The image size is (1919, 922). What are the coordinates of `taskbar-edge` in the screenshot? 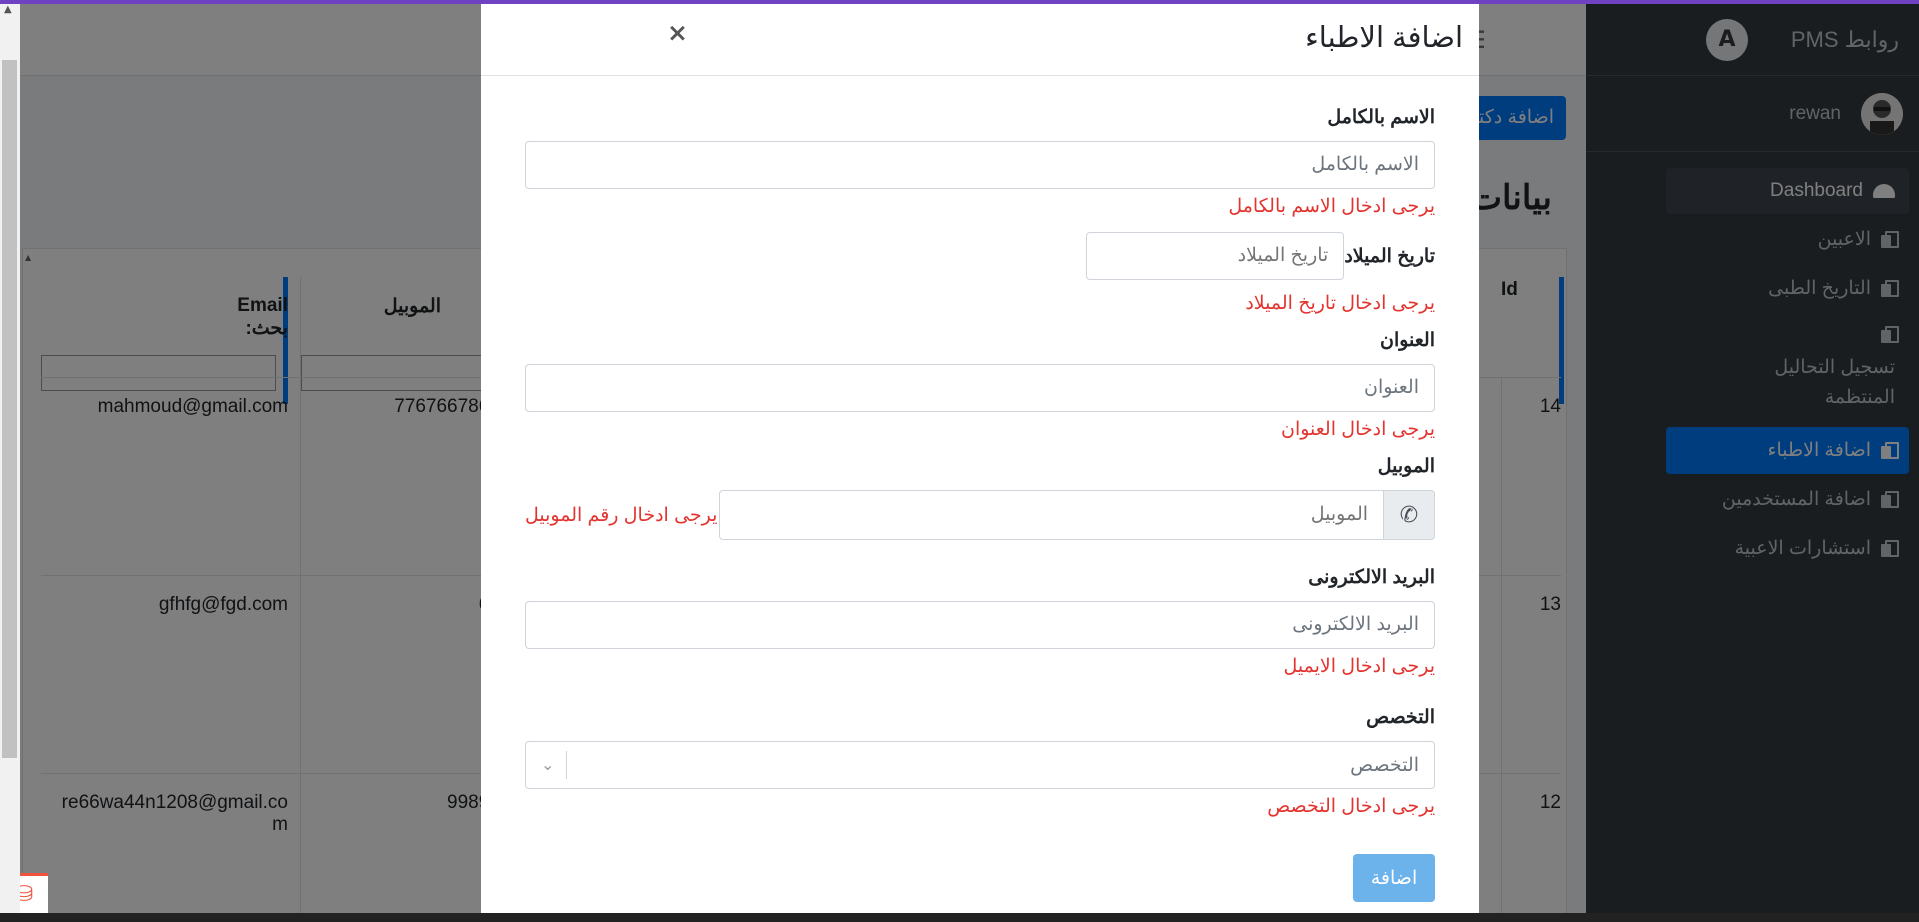 It's located at (959, 917).